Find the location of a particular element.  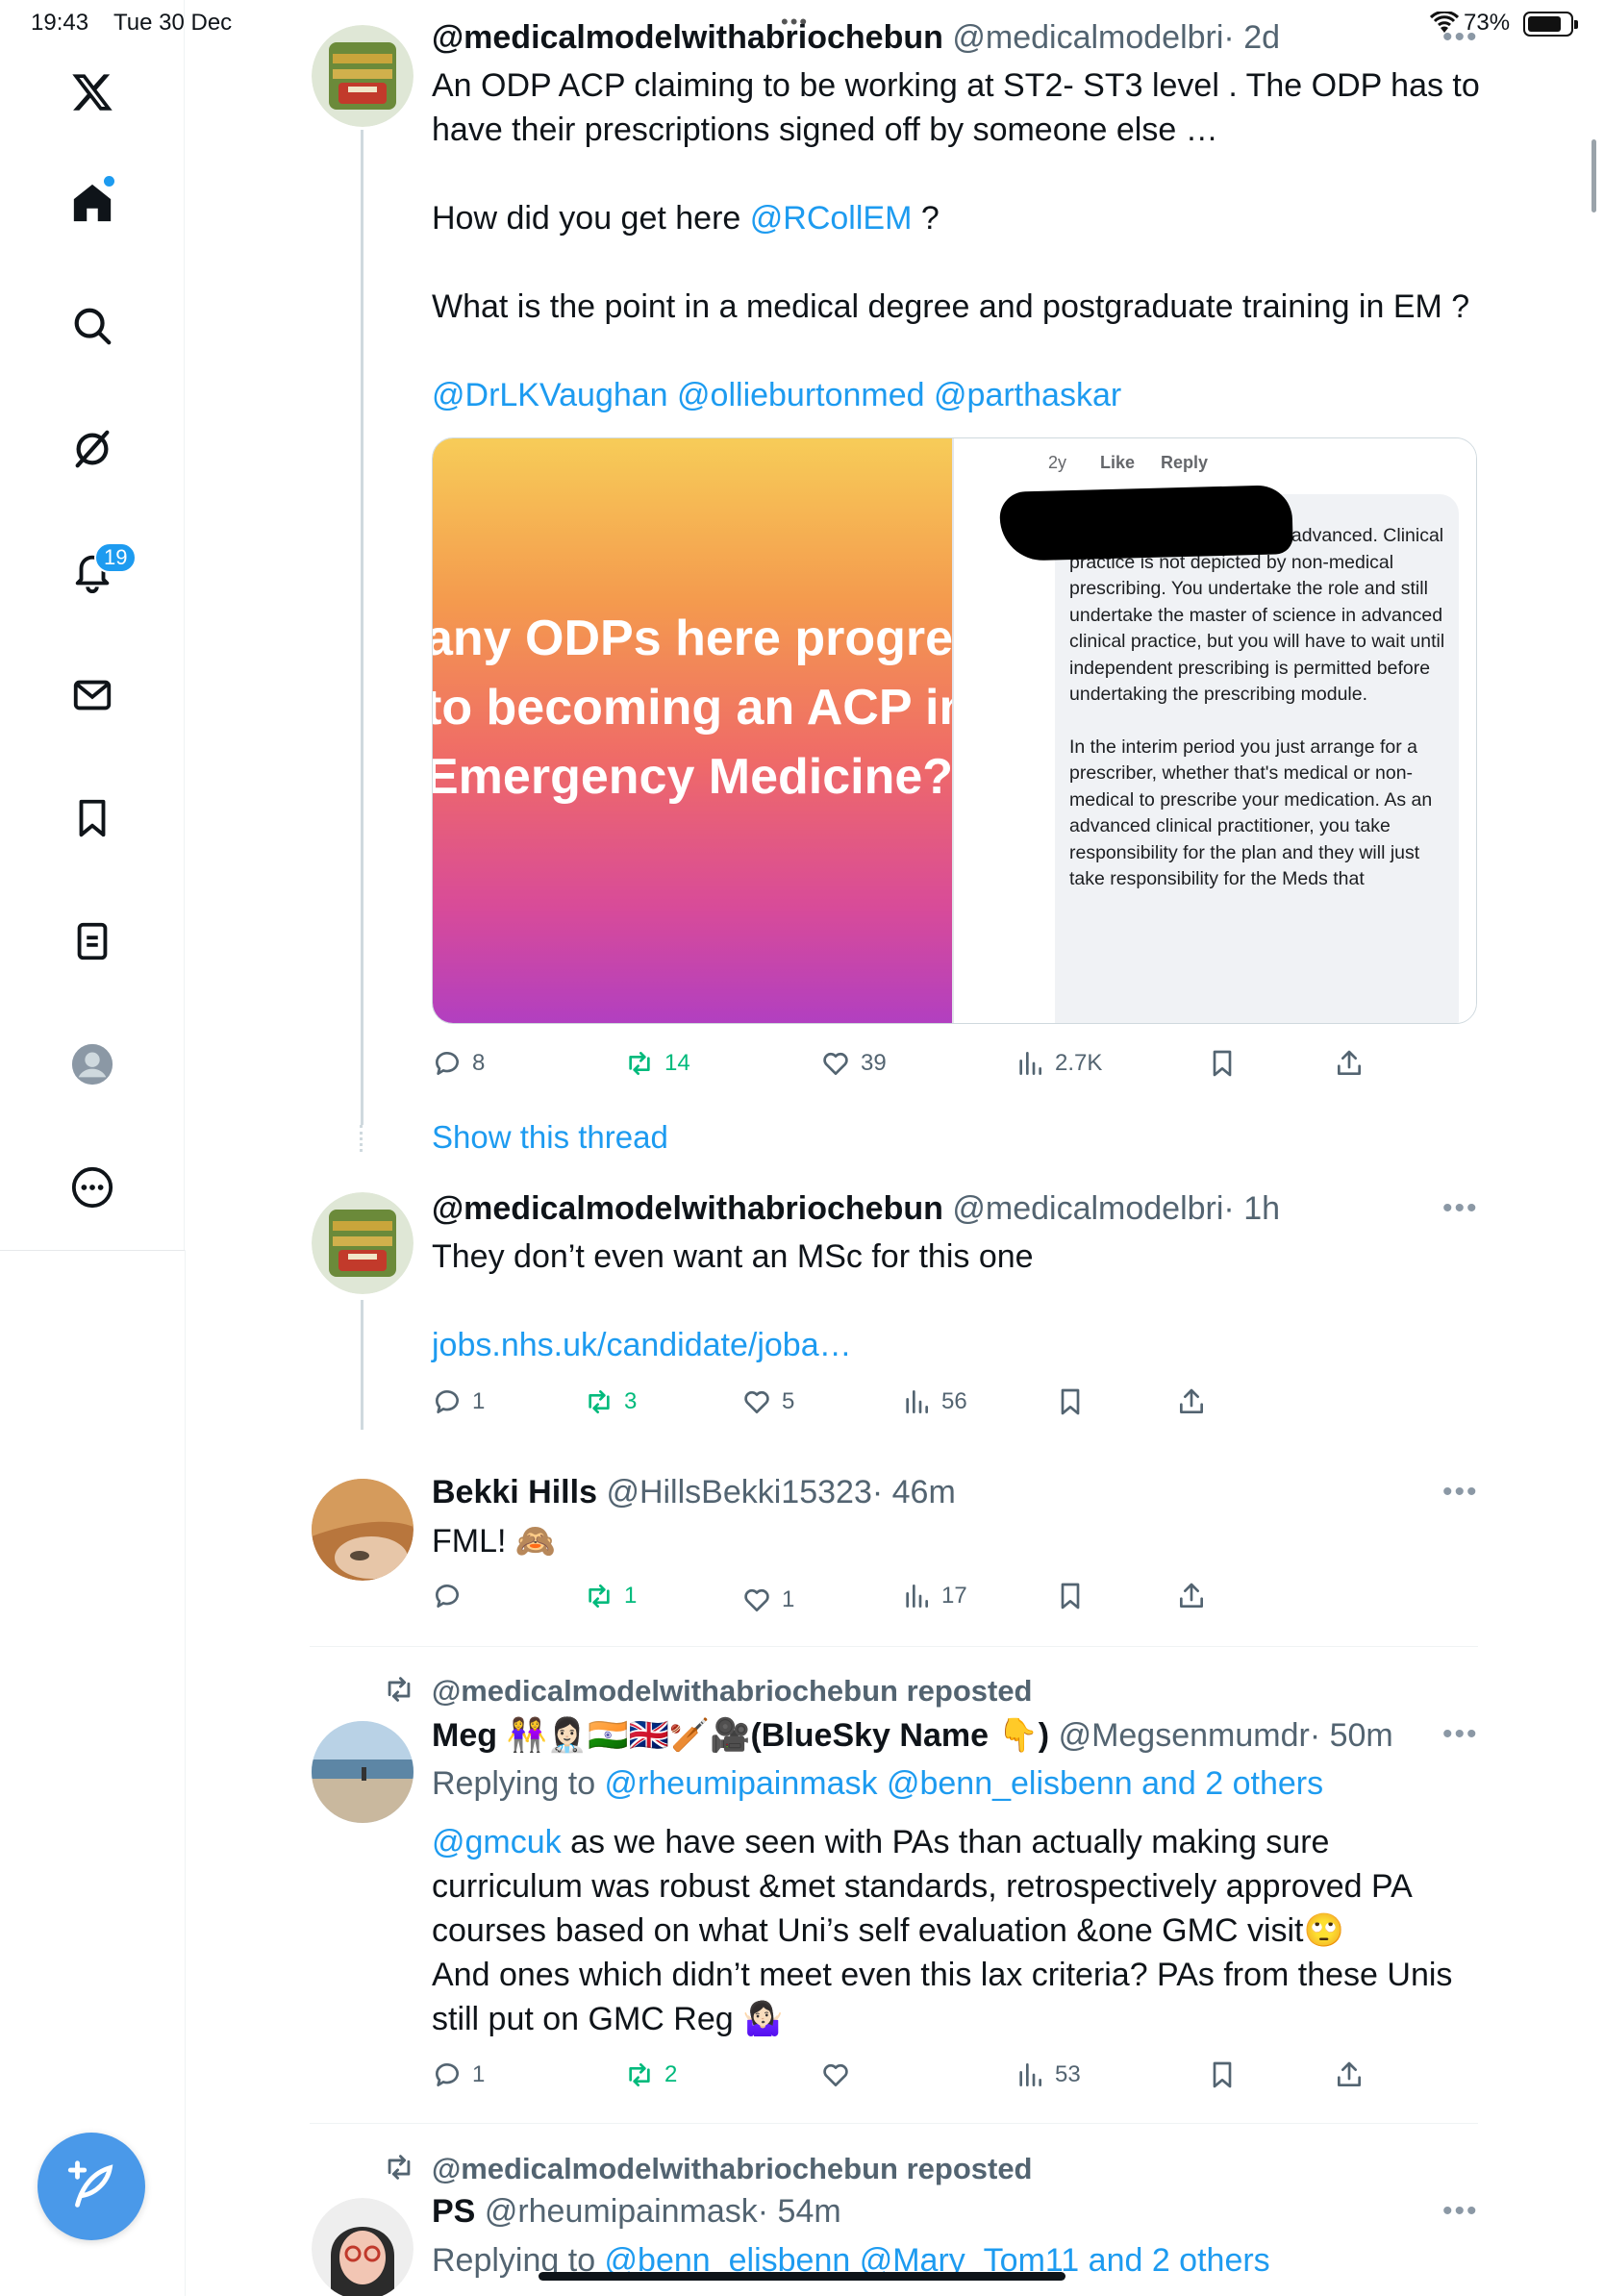

author-handle: @HillsBekki15323 is located at coordinates (738, 1492).